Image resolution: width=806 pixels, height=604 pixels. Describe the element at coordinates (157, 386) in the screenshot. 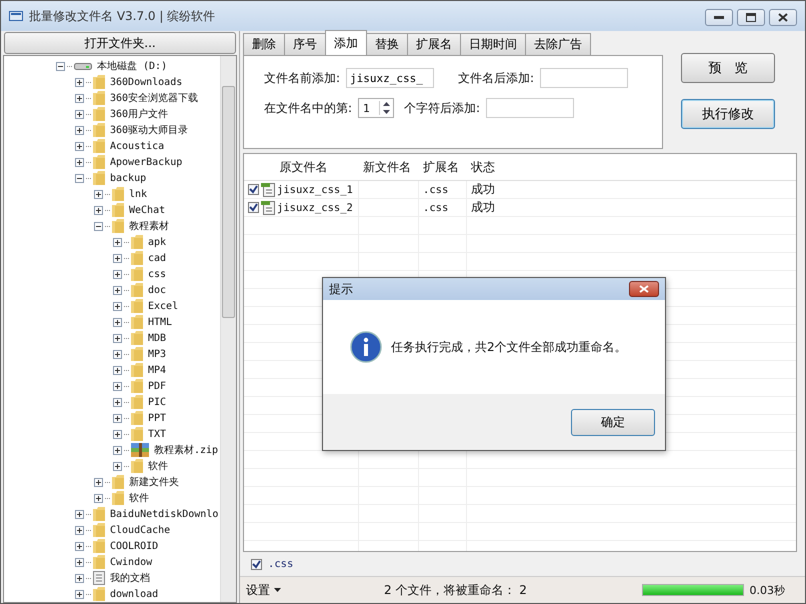

I see `tree-item: PDF` at that location.